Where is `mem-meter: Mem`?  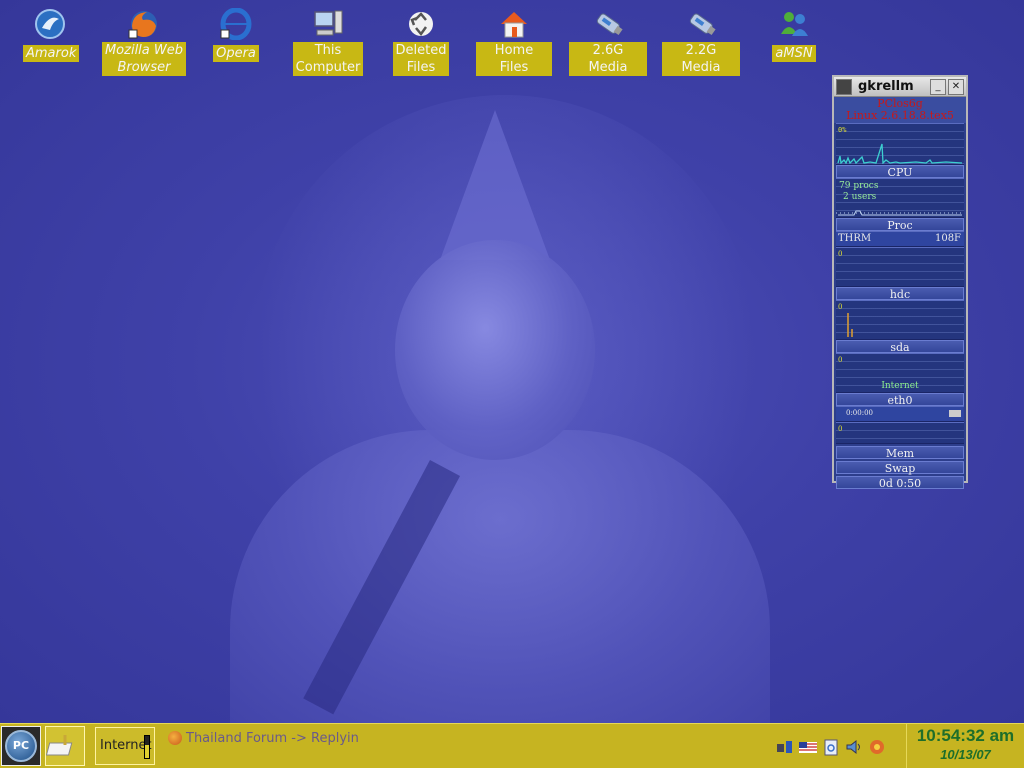
mem-meter: Mem is located at coordinates (900, 453).